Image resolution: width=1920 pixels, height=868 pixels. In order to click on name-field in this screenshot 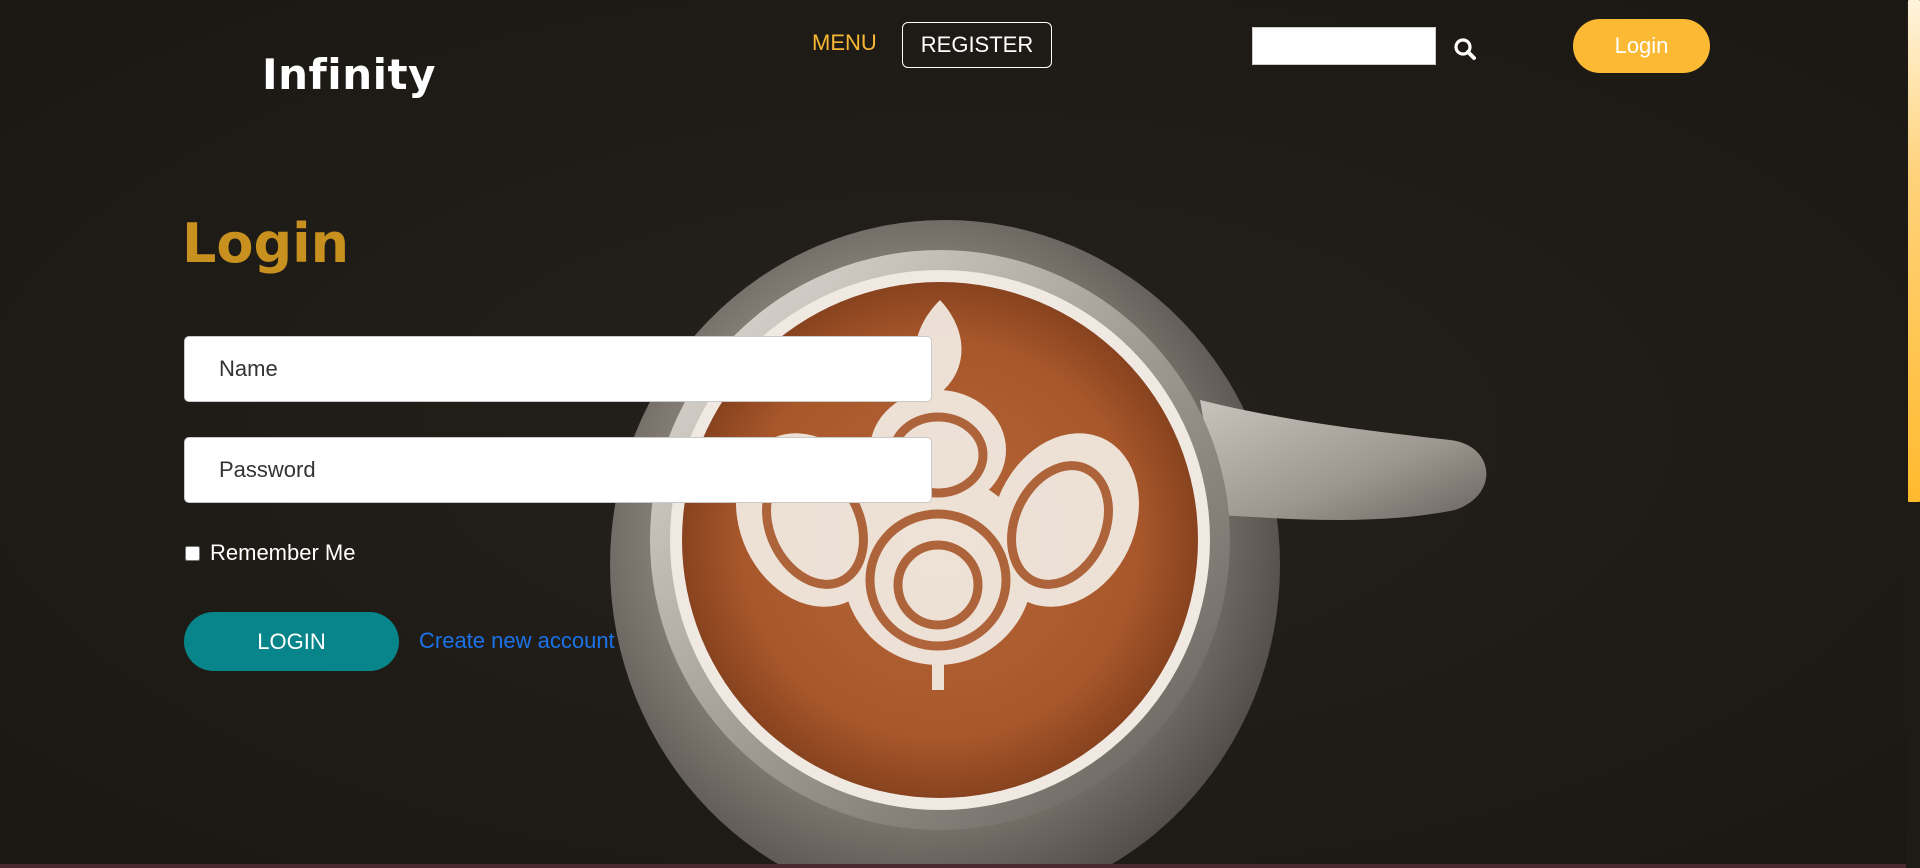, I will do `click(558, 369)`.